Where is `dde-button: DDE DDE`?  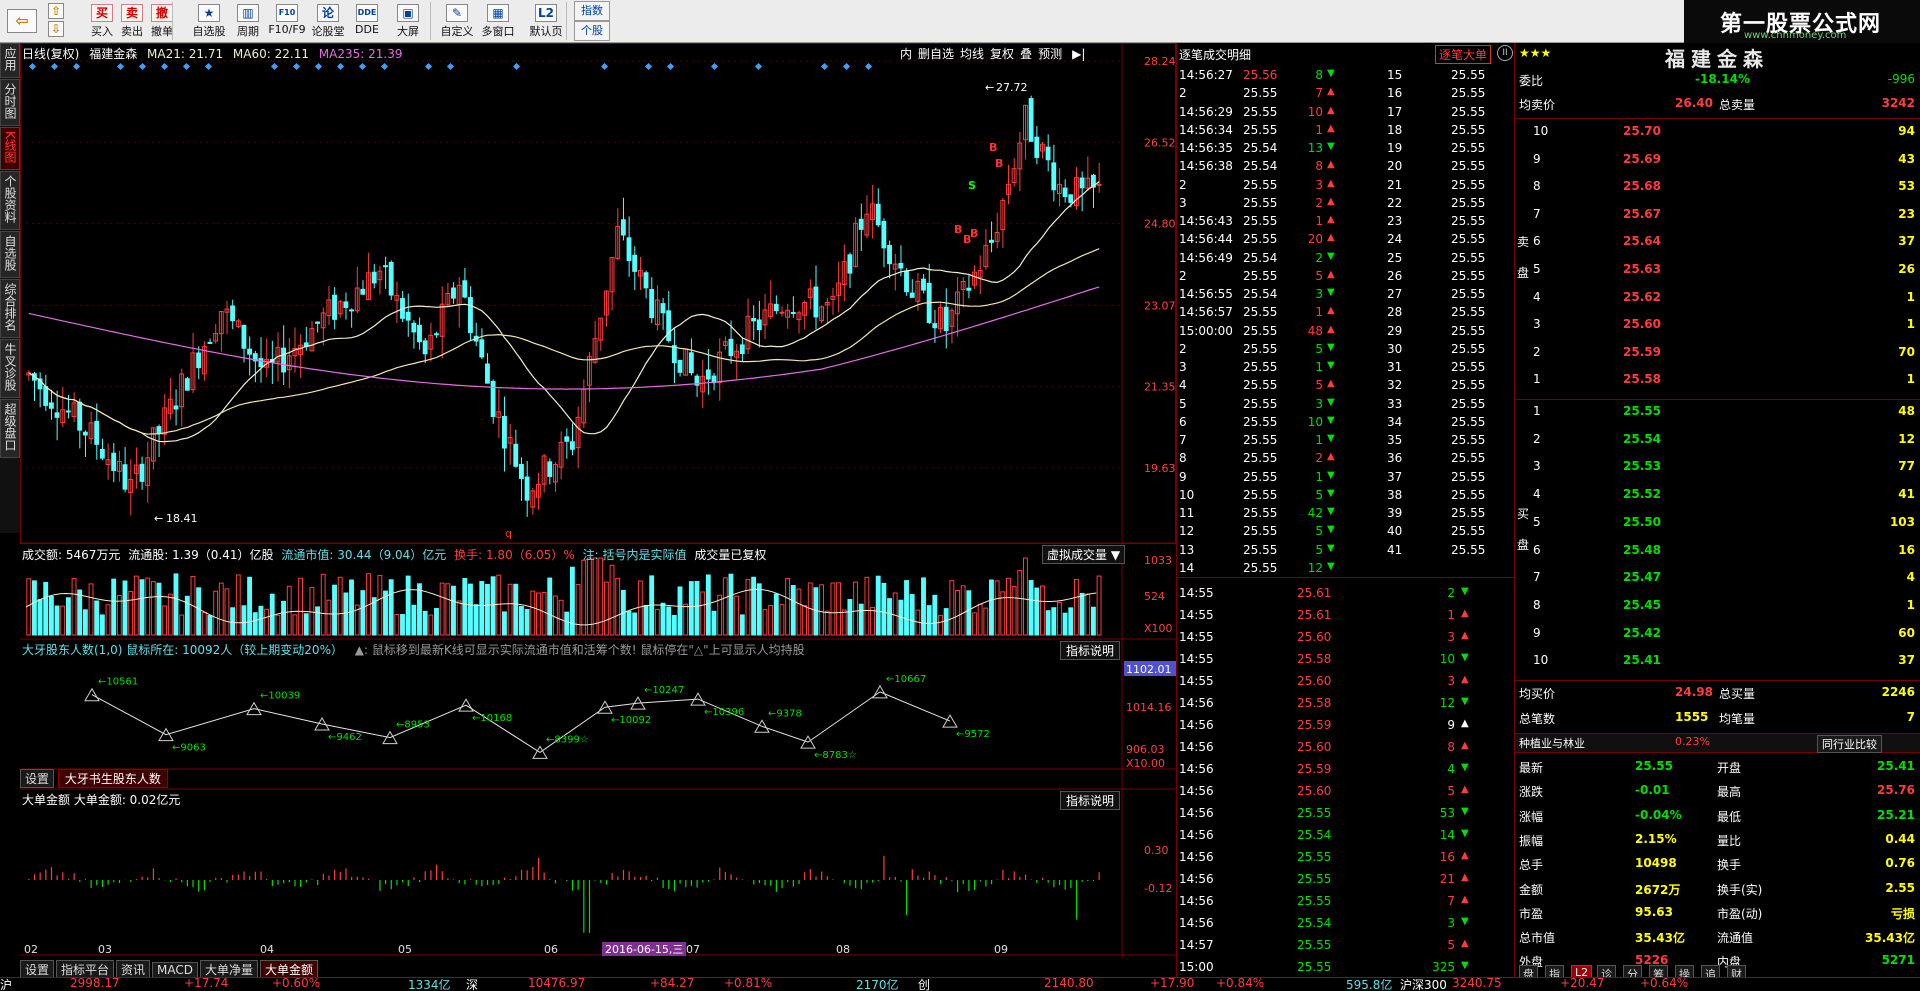 dde-button: DDE DDE is located at coordinates (367, 21).